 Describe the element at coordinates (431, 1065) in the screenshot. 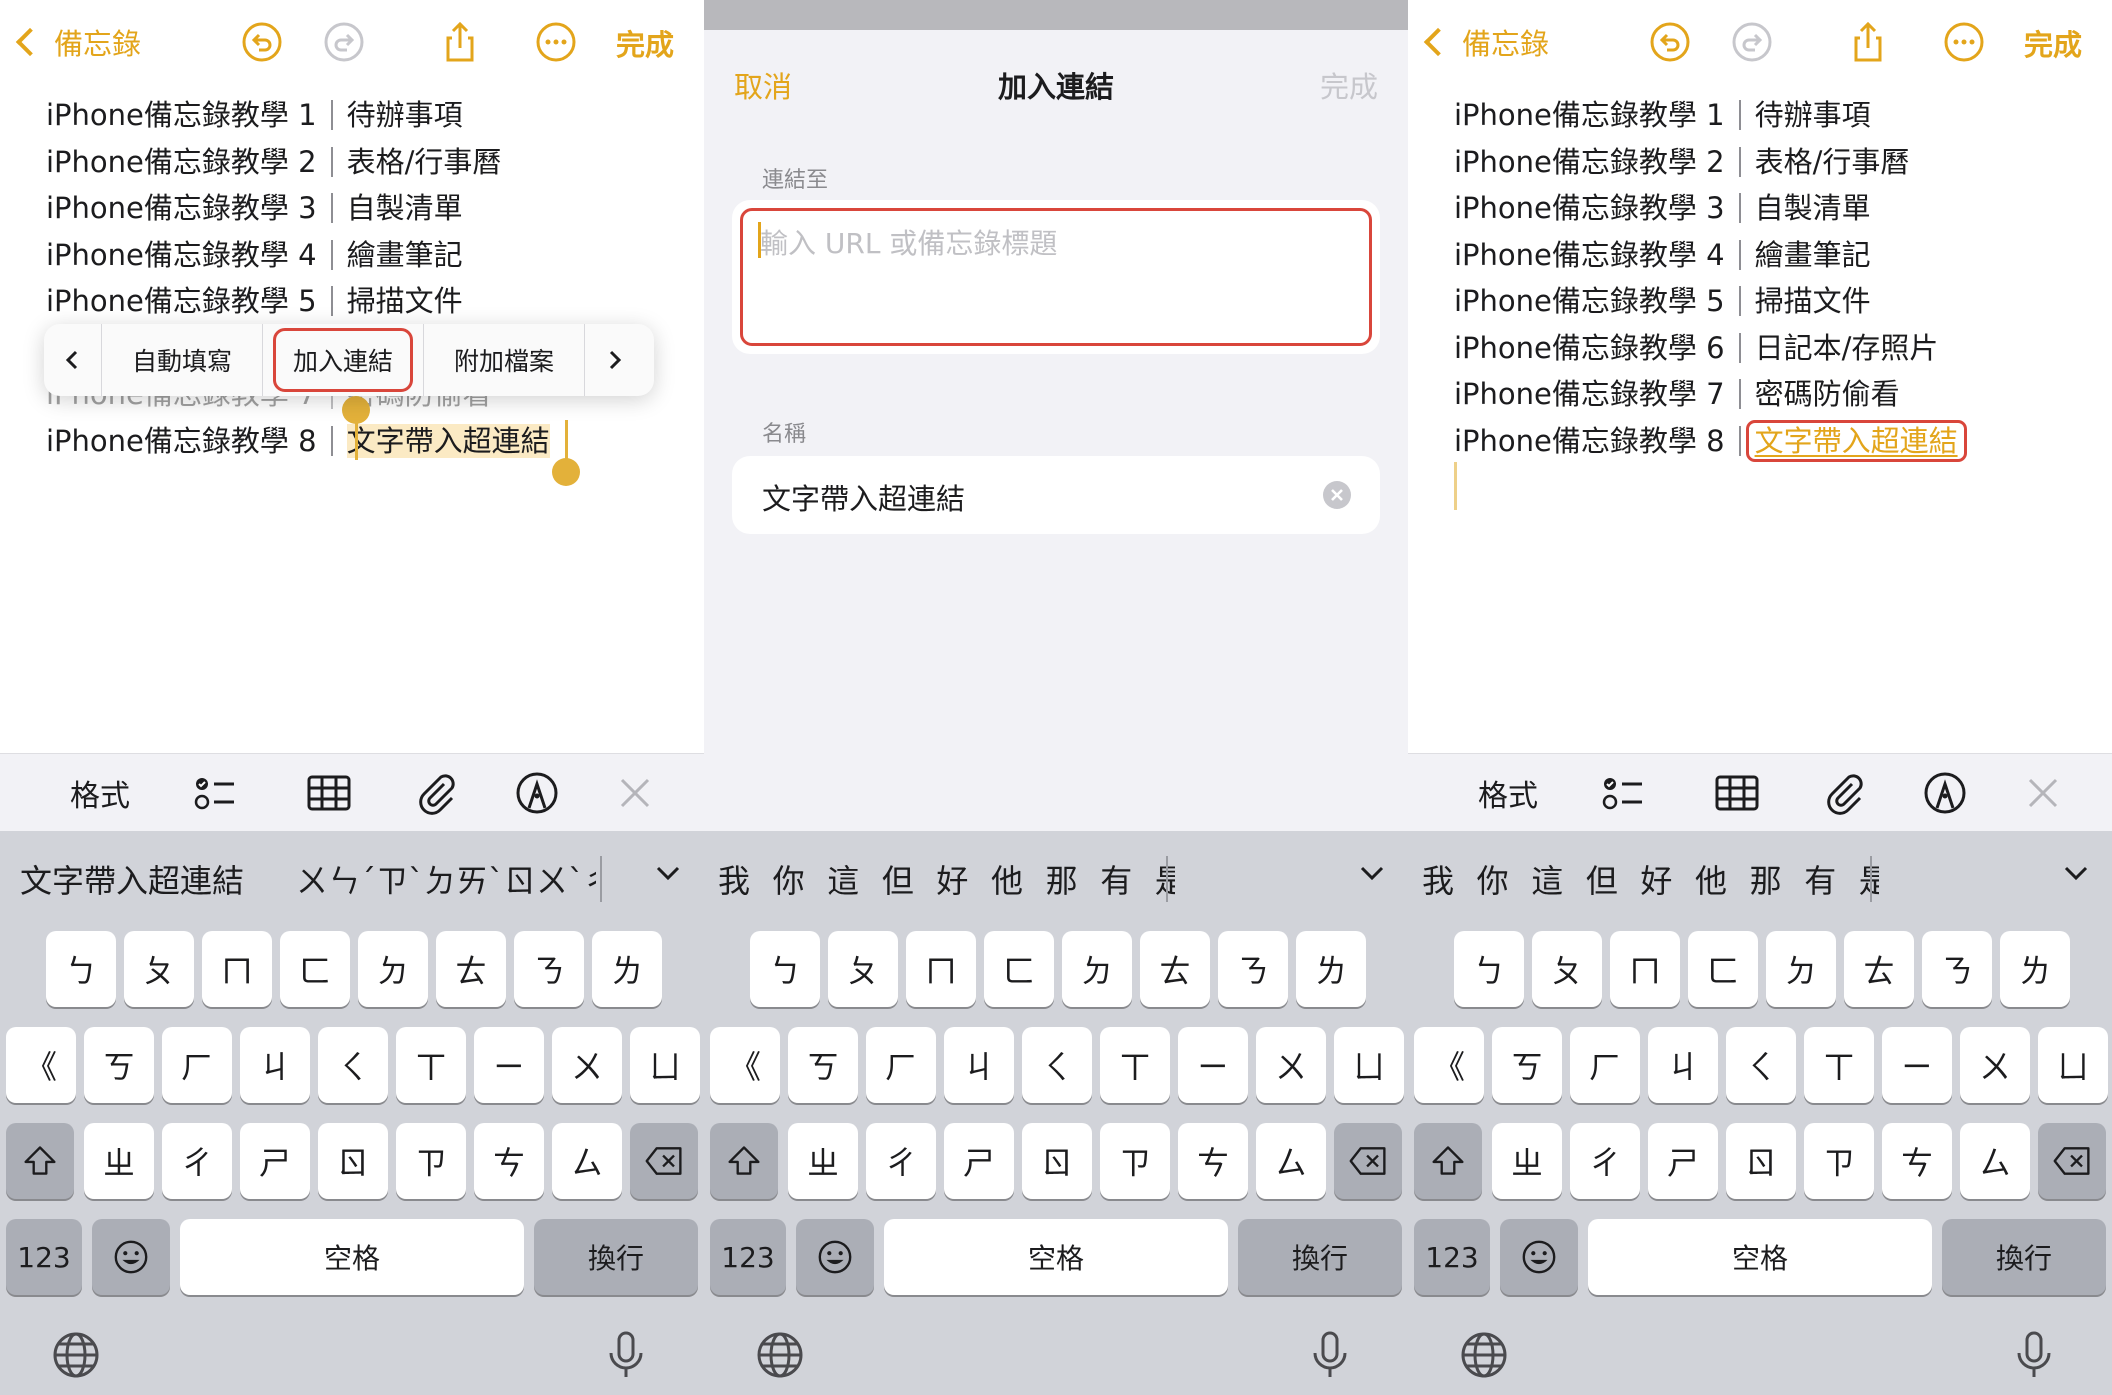

I see `zhuyin-key: ㄒ` at that location.